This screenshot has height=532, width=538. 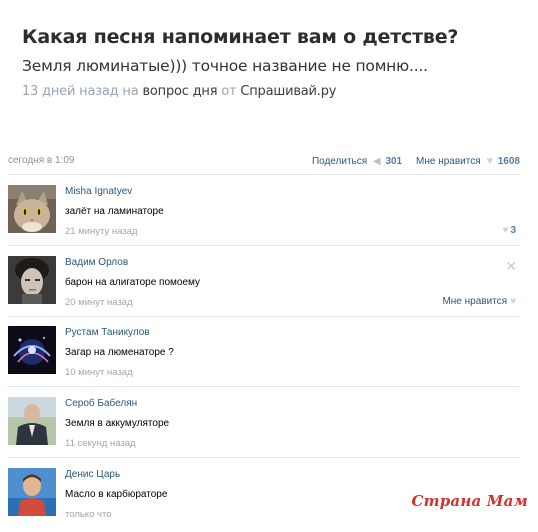 What do you see at coordinates (119, 352) in the screenshot?
I see `comment-text: Загар на люменаторе ?` at bounding box center [119, 352].